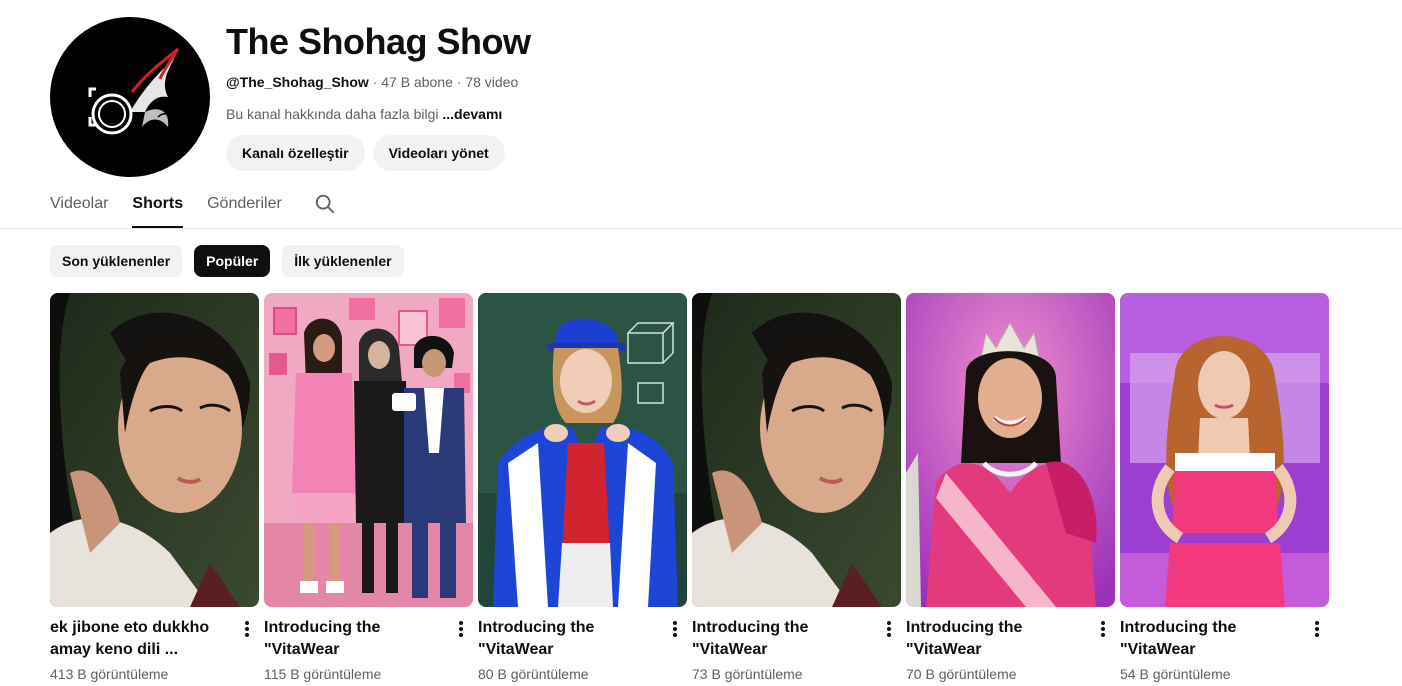 The height and width of the screenshot is (686, 1402). What do you see at coordinates (109, 674) in the screenshot?
I see `short-views: 413 B görüntüleme` at bounding box center [109, 674].